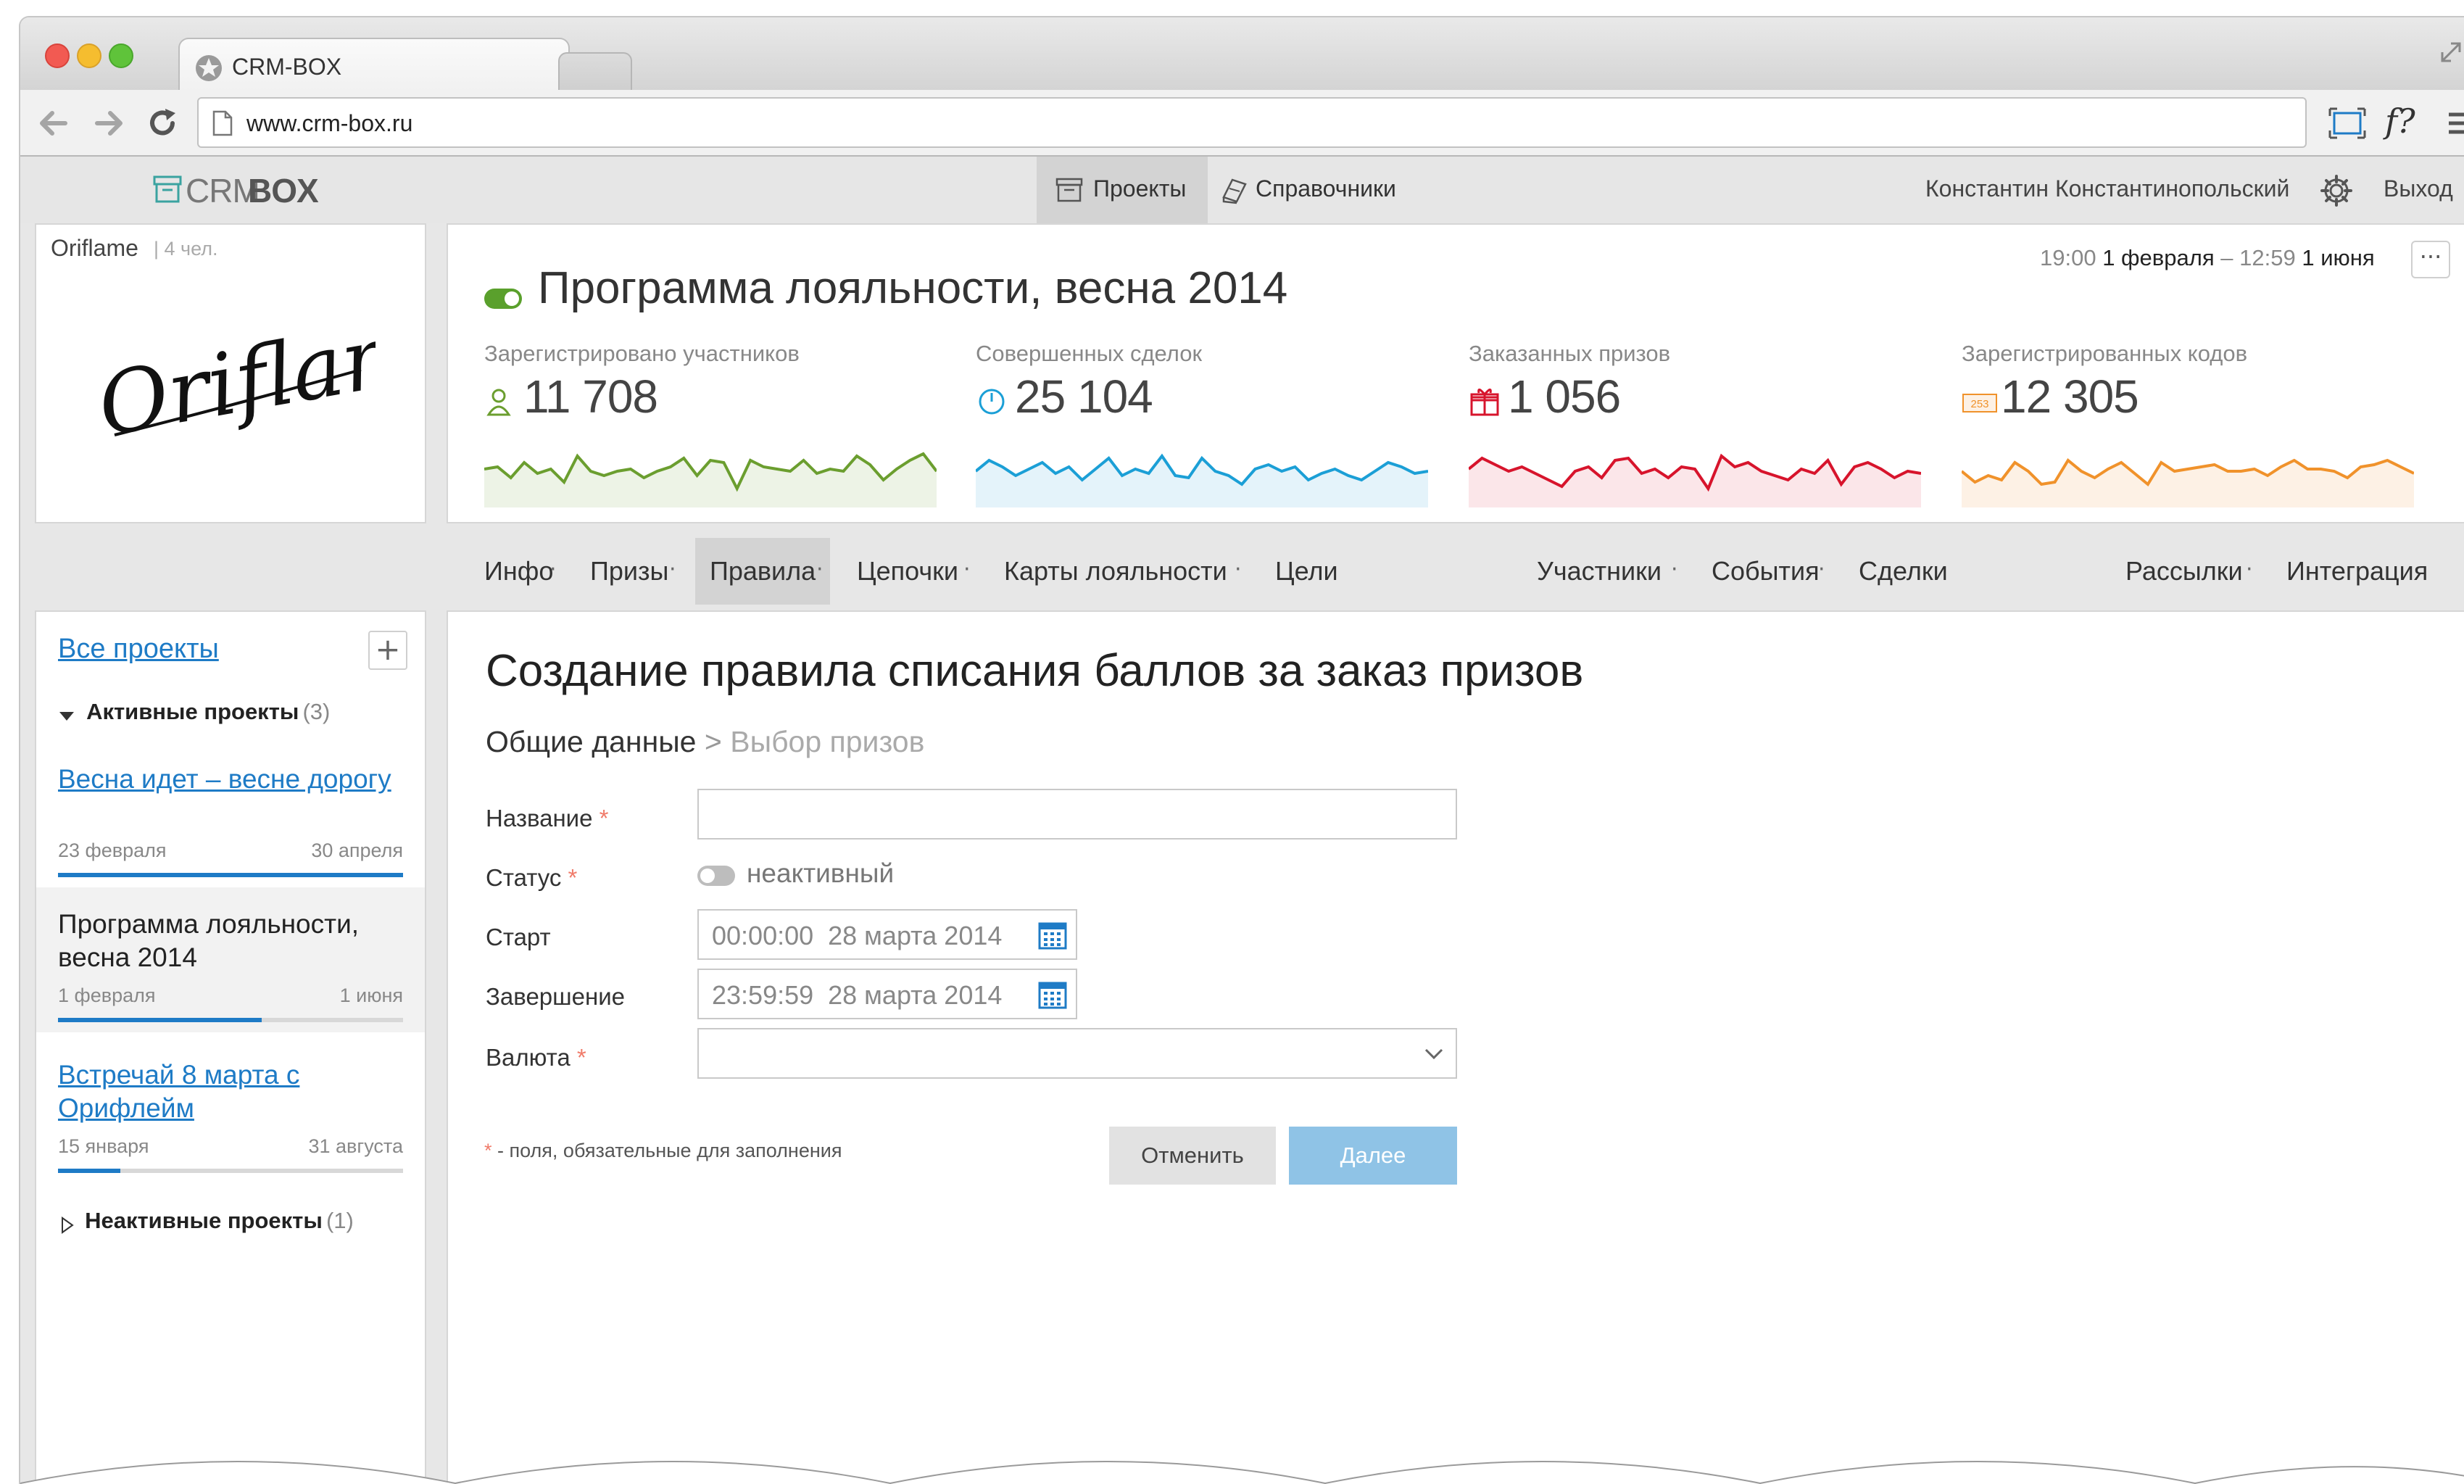 The width and height of the screenshot is (2464, 1484). What do you see at coordinates (503, 299) in the screenshot?
I see `active-toggle` at bounding box center [503, 299].